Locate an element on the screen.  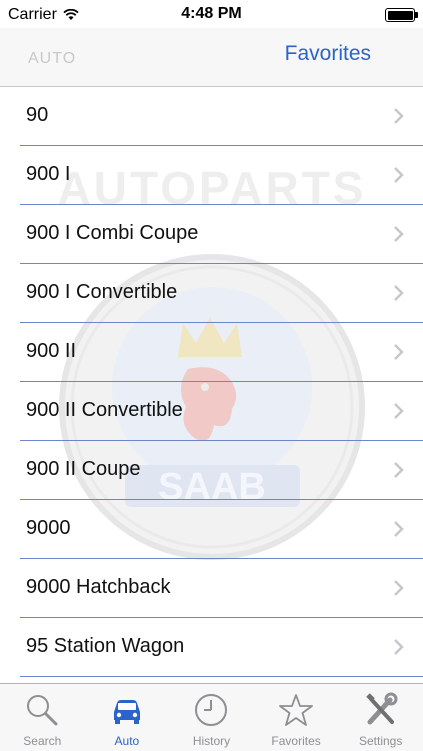
tab-bar: Search Auto History Favorites Settings is located at coordinates (211, 717).